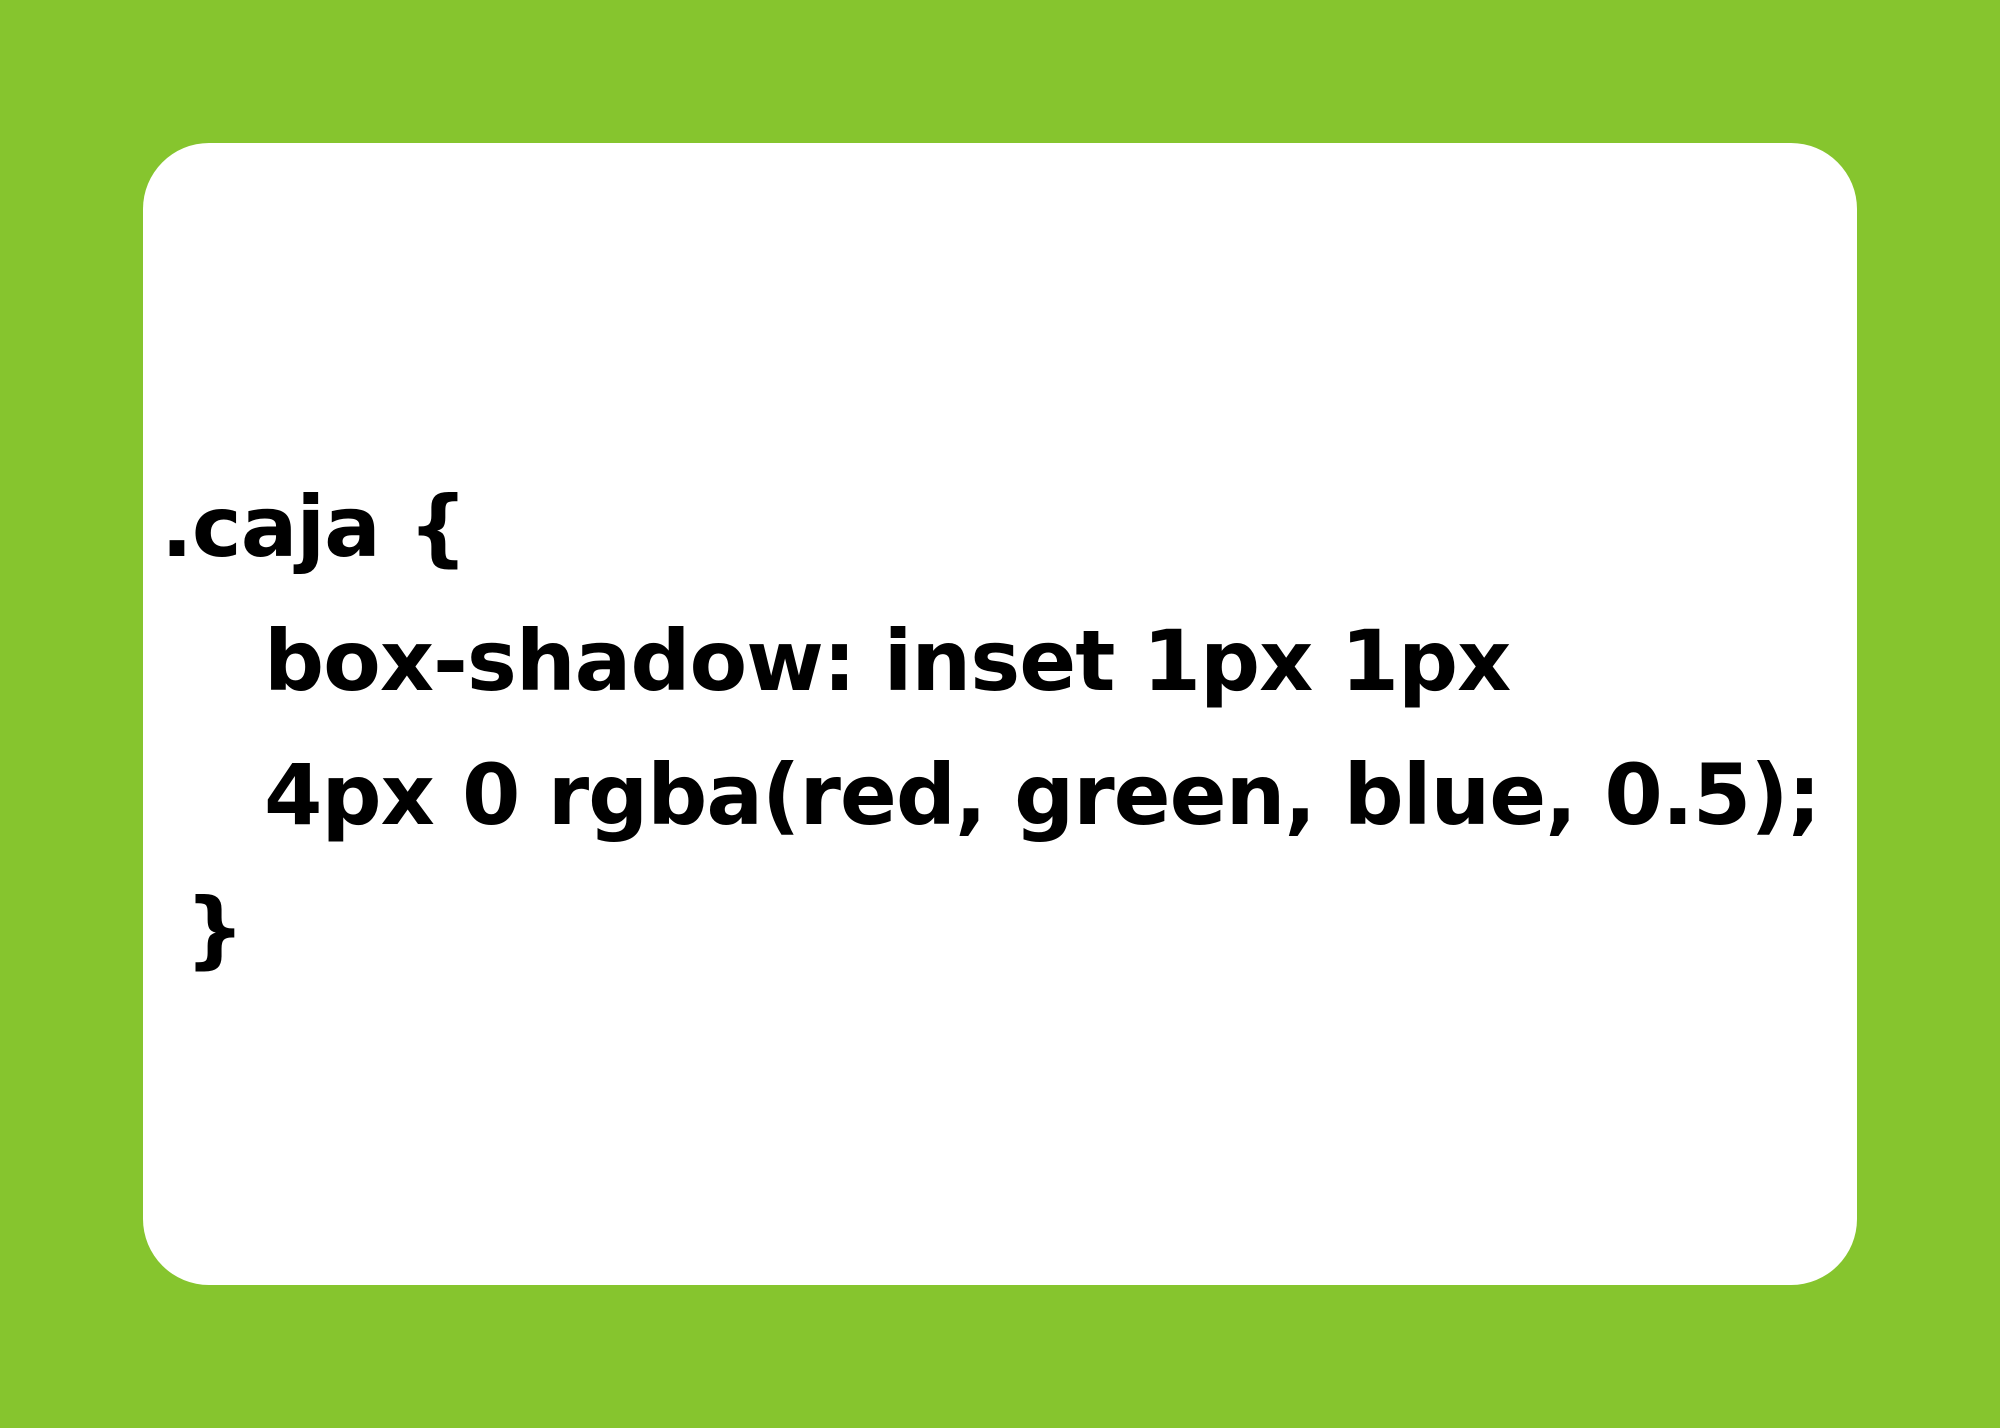 The height and width of the screenshot is (1428, 2000). Describe the element at coordinates (1042, 795) in the screenshot. I see `code-line-value: 4px 0 rgba(red, green, blue, 0.5);` at that location.